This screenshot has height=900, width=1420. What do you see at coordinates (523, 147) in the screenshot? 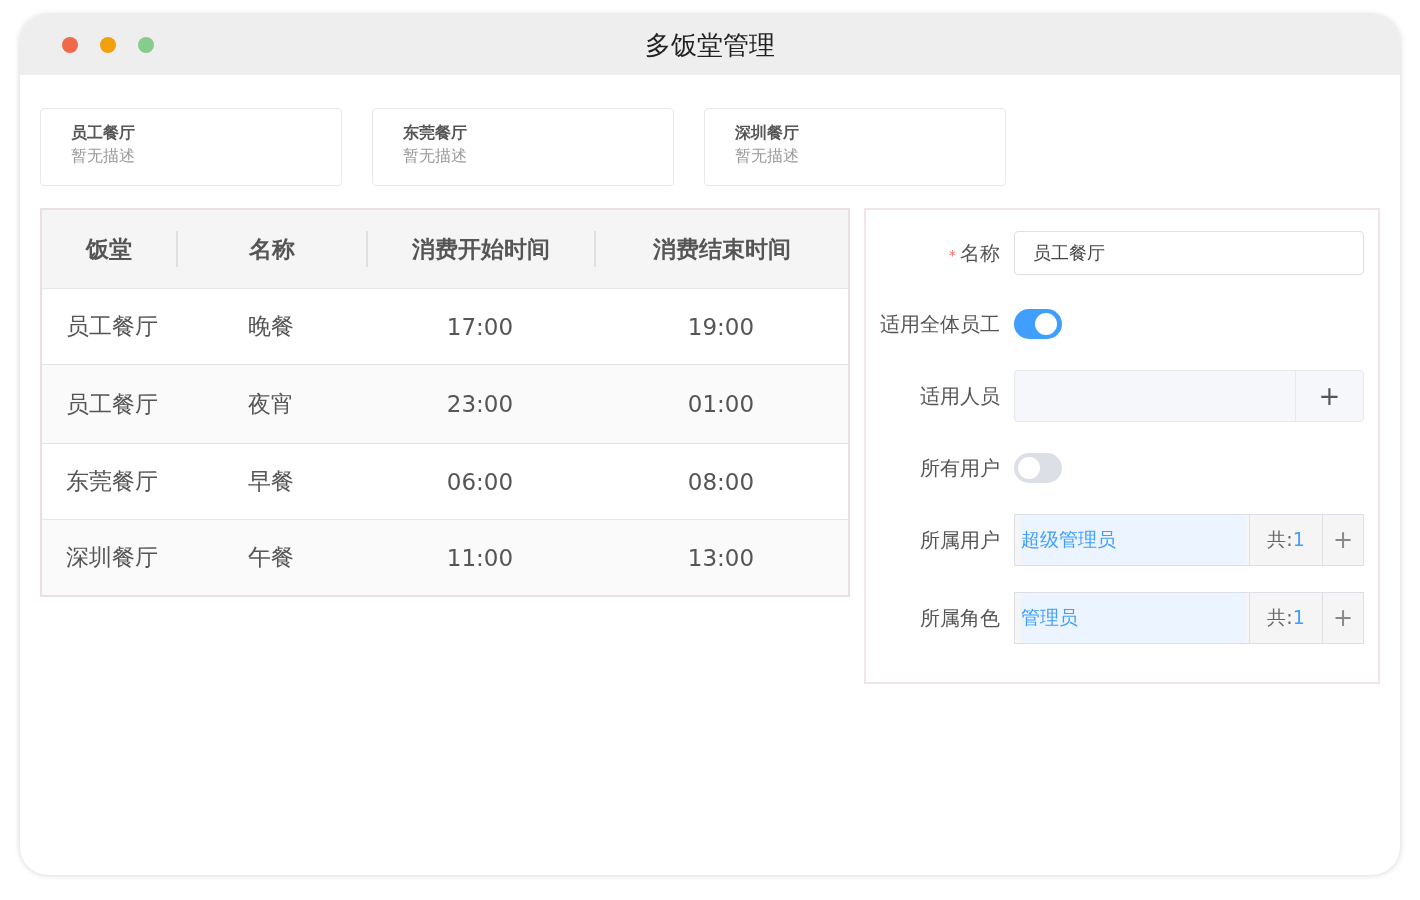
I see `canteen-card: 东莞餐厅 暂无描述` at bounding box center [523, 147].